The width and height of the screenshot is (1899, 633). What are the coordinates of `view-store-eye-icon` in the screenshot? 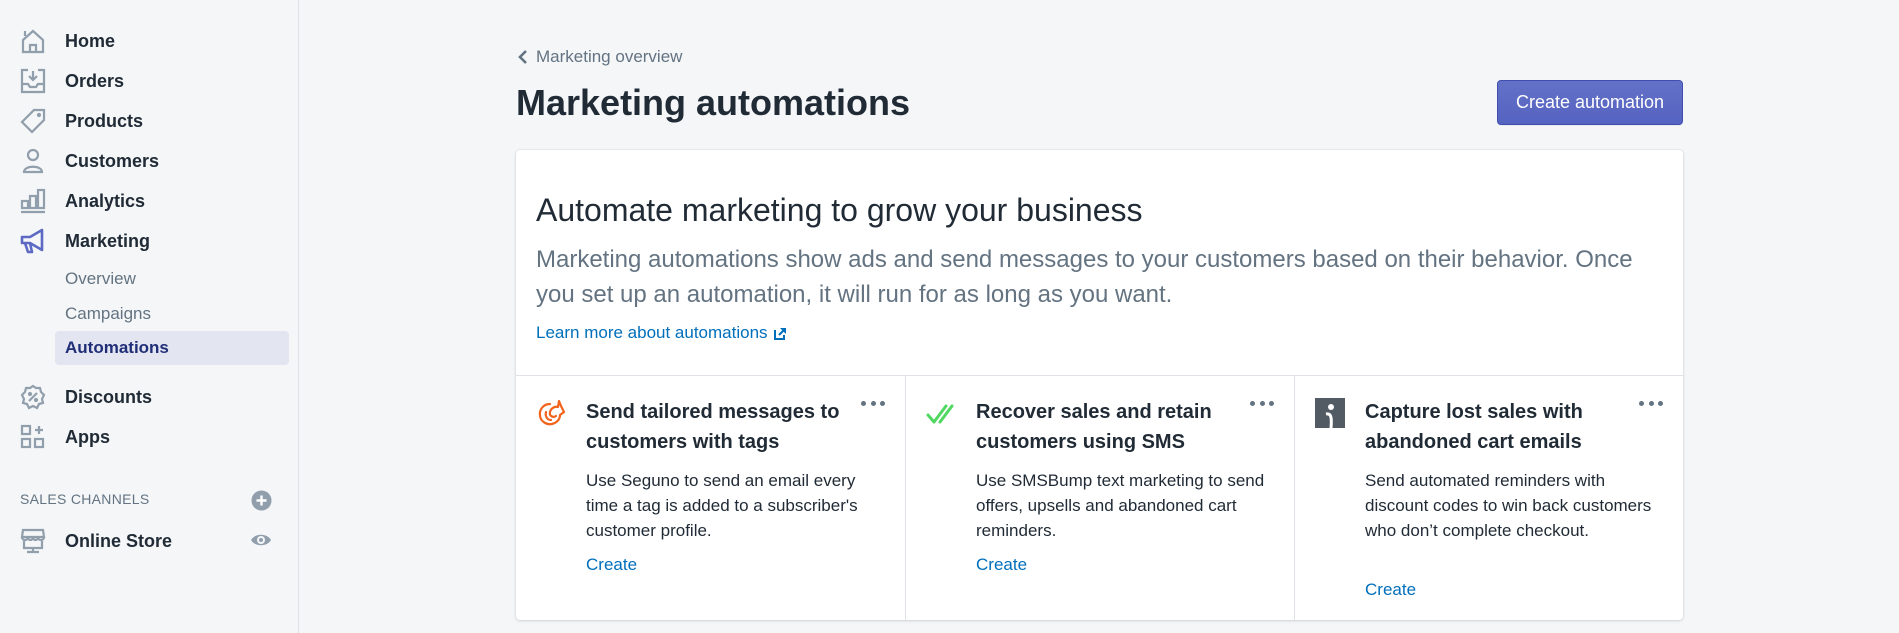 It's located at (261, 540).